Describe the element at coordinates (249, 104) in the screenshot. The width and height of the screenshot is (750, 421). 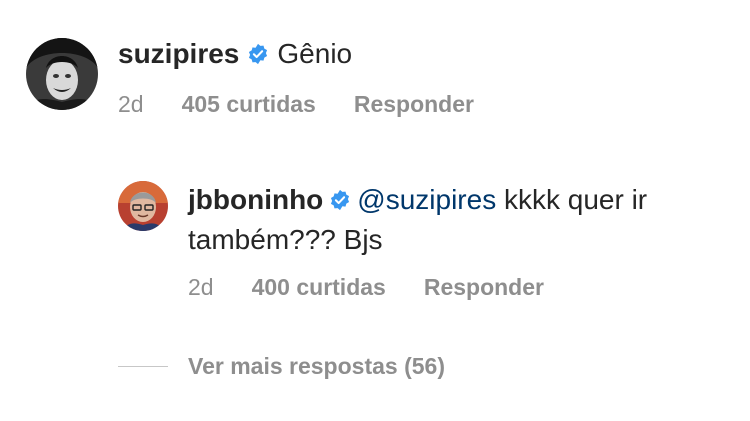
I see `comment-likes: 405 curtidas` at that location.